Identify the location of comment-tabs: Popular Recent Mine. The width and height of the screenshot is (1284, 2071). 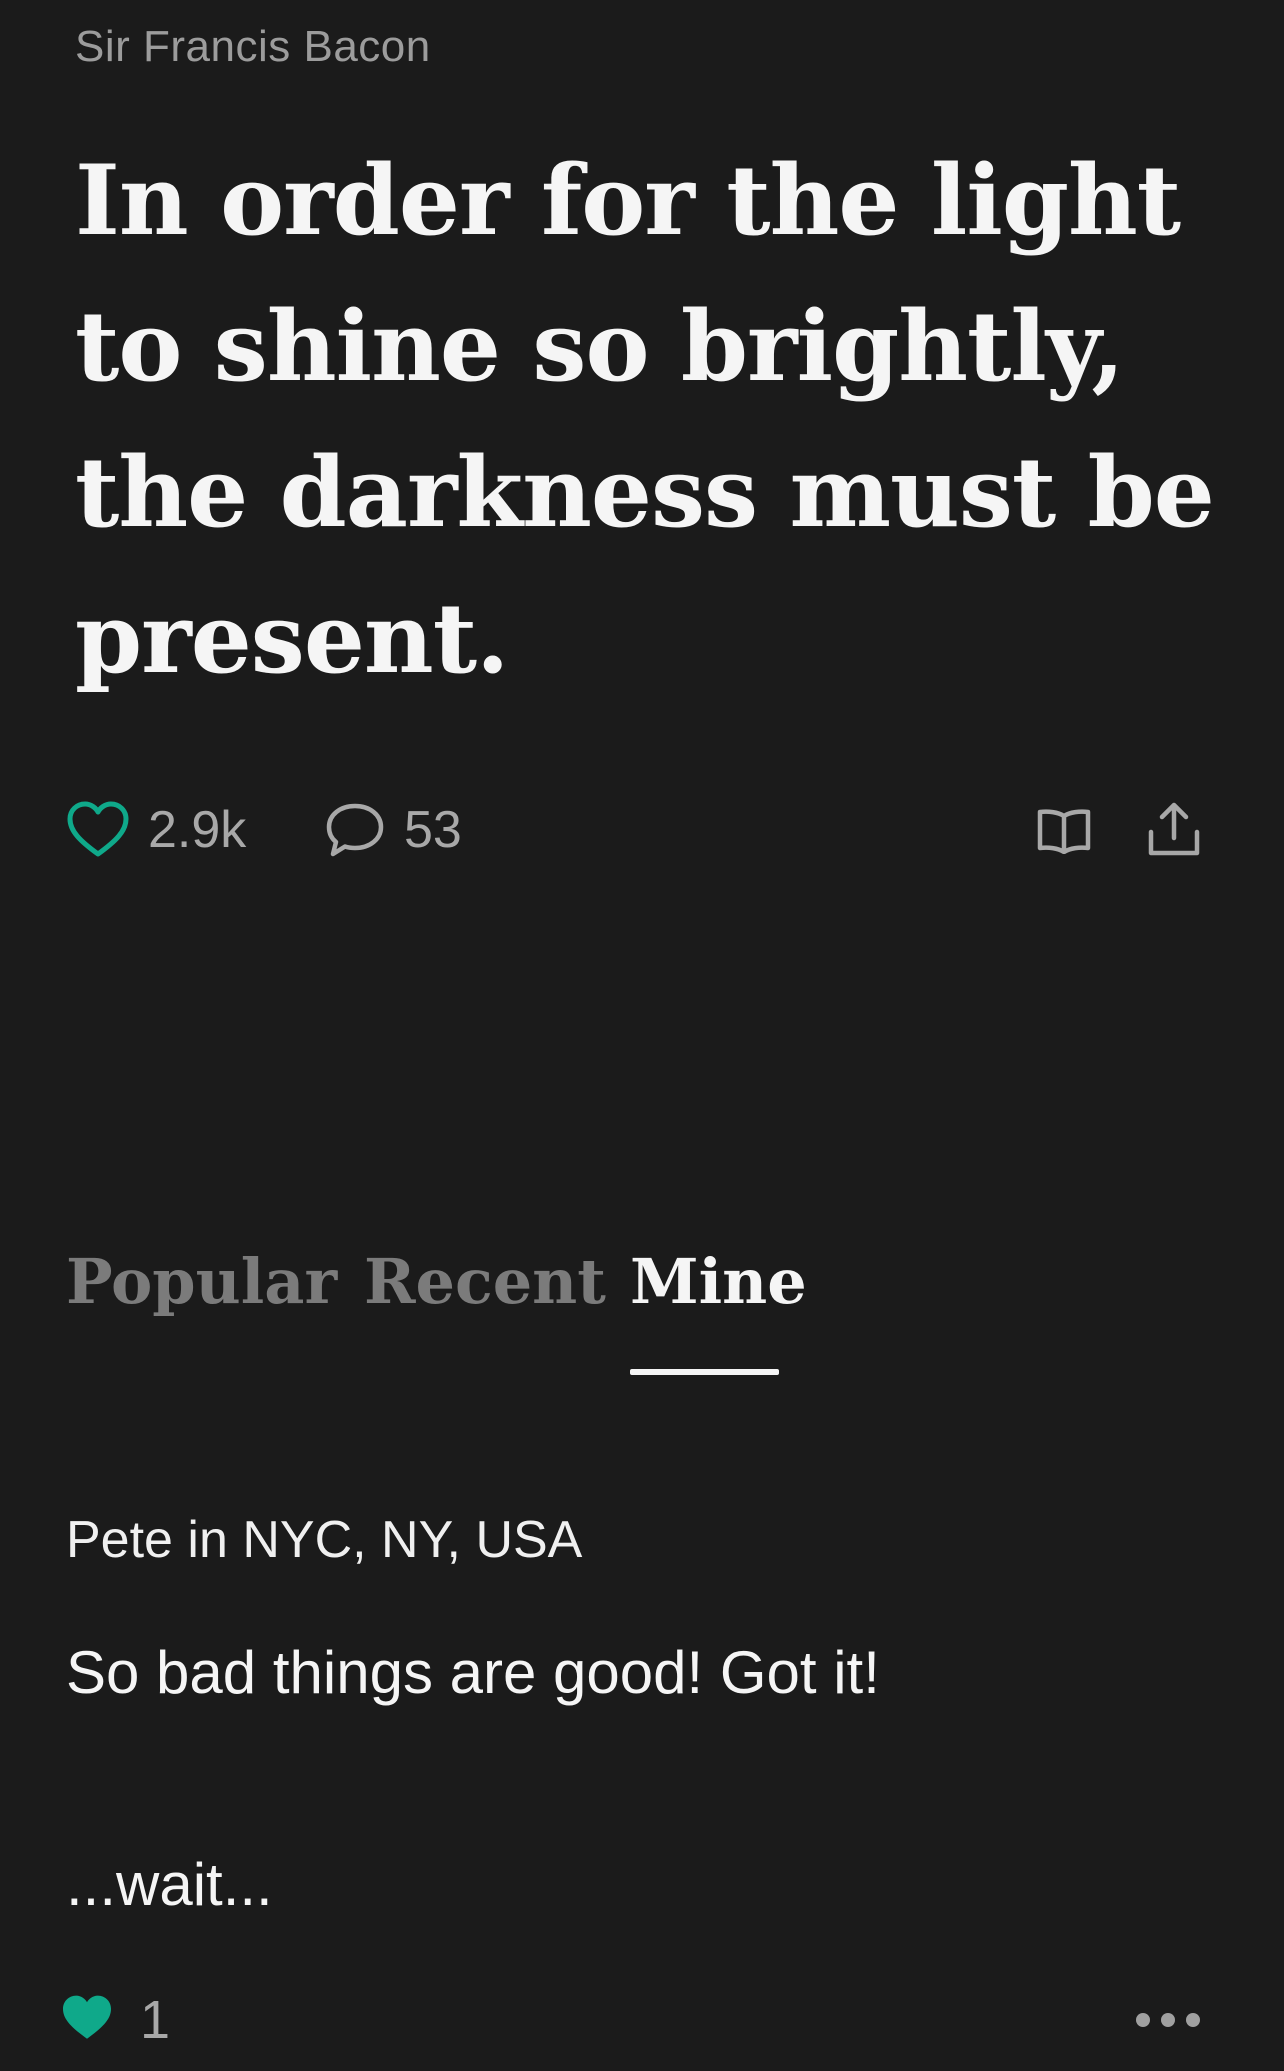
(516, 1315).